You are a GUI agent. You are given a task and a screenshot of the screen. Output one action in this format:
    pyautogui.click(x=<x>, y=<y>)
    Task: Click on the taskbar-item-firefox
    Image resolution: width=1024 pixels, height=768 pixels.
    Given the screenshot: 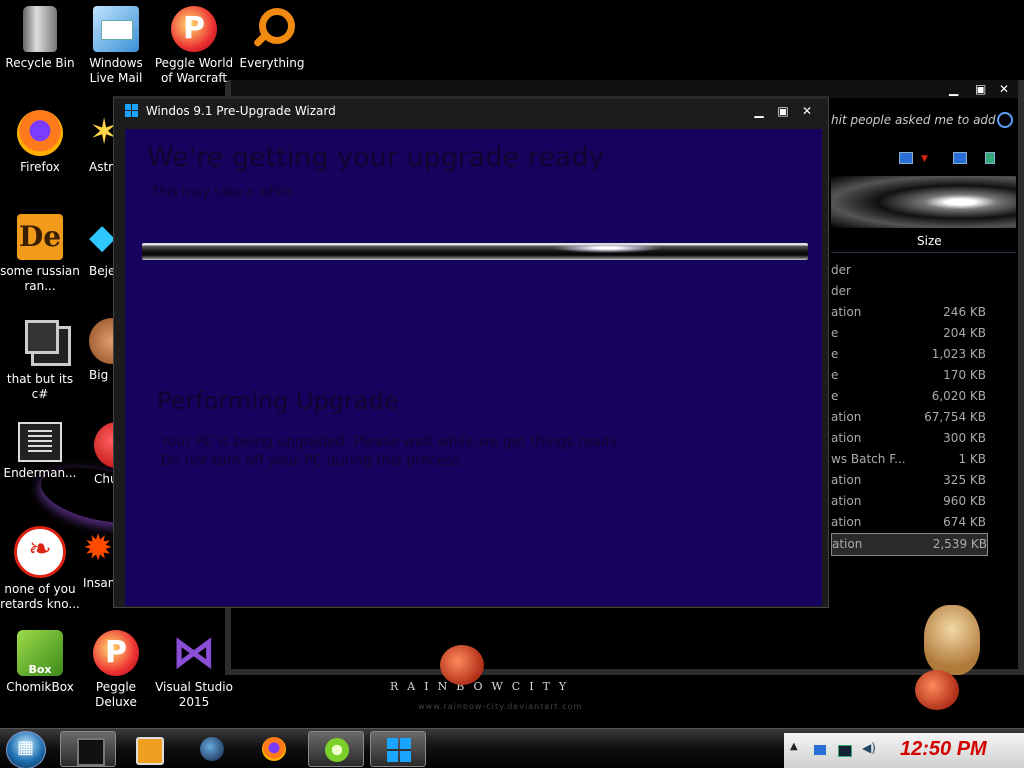 What is the action you would take?
    pyautogui.click(x=274, y=749)
    